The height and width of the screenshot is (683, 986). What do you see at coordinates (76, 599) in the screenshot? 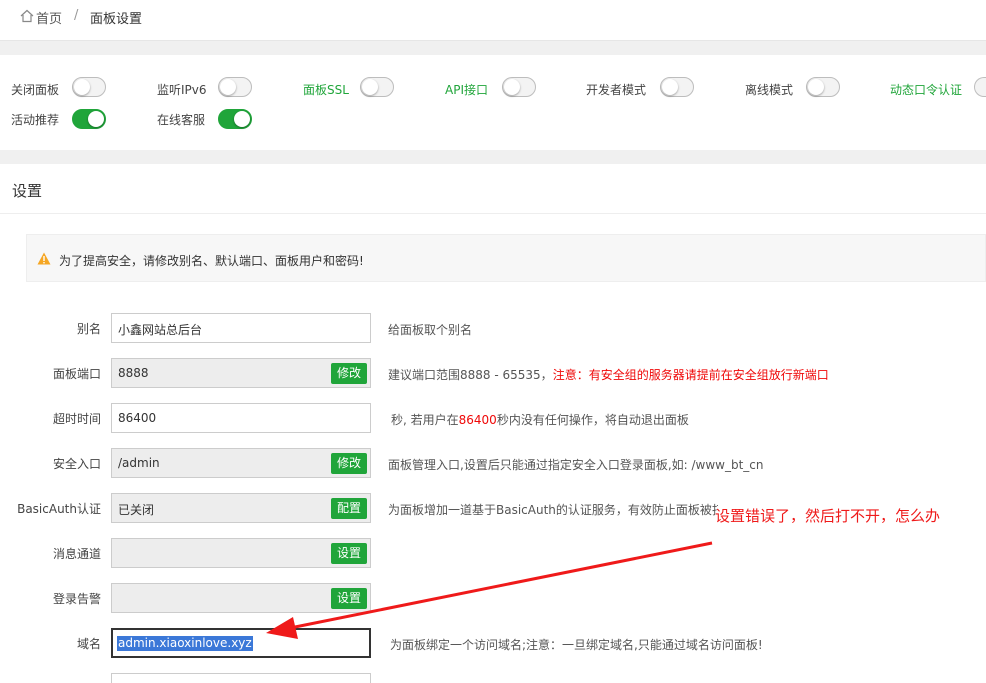
I see `alarm-label: 登录告警` at bounding box center [76, 599].